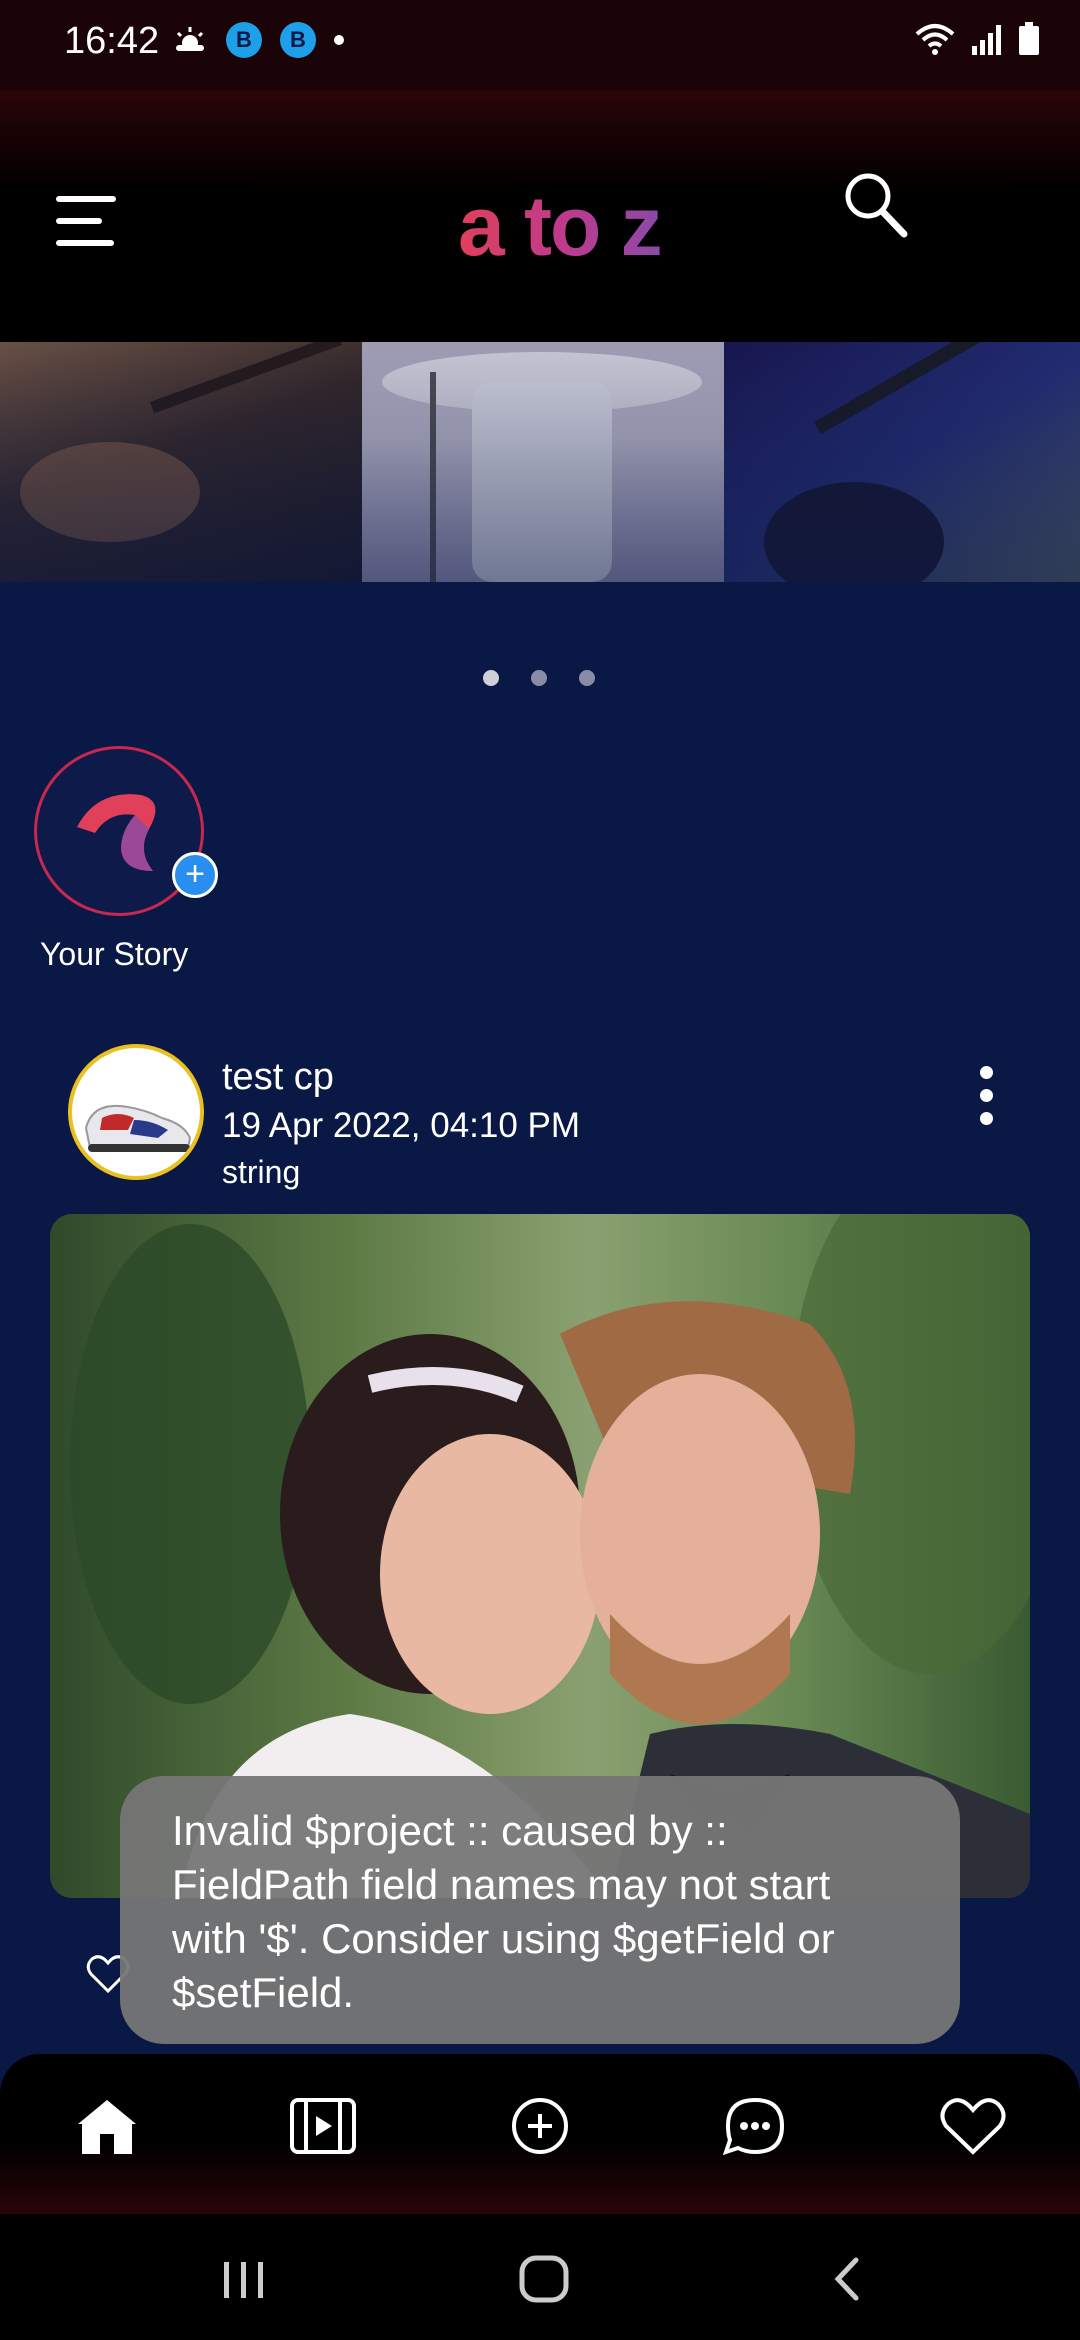 Image resolution: width=1080 pixels, height=2340 pixels. I want to click on hamburger-icon, so click(86, 199).